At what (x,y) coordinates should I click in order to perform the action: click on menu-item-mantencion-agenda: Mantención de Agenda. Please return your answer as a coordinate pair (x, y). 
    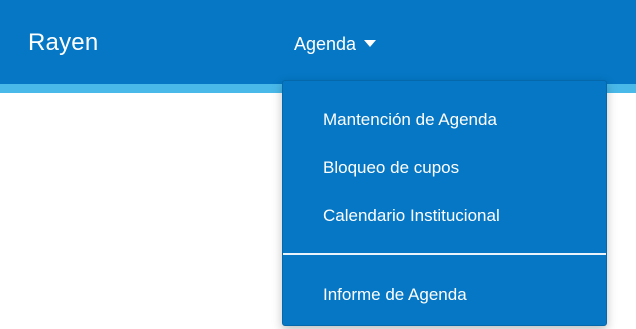
    Looking at the image, I should click on (410, 120).